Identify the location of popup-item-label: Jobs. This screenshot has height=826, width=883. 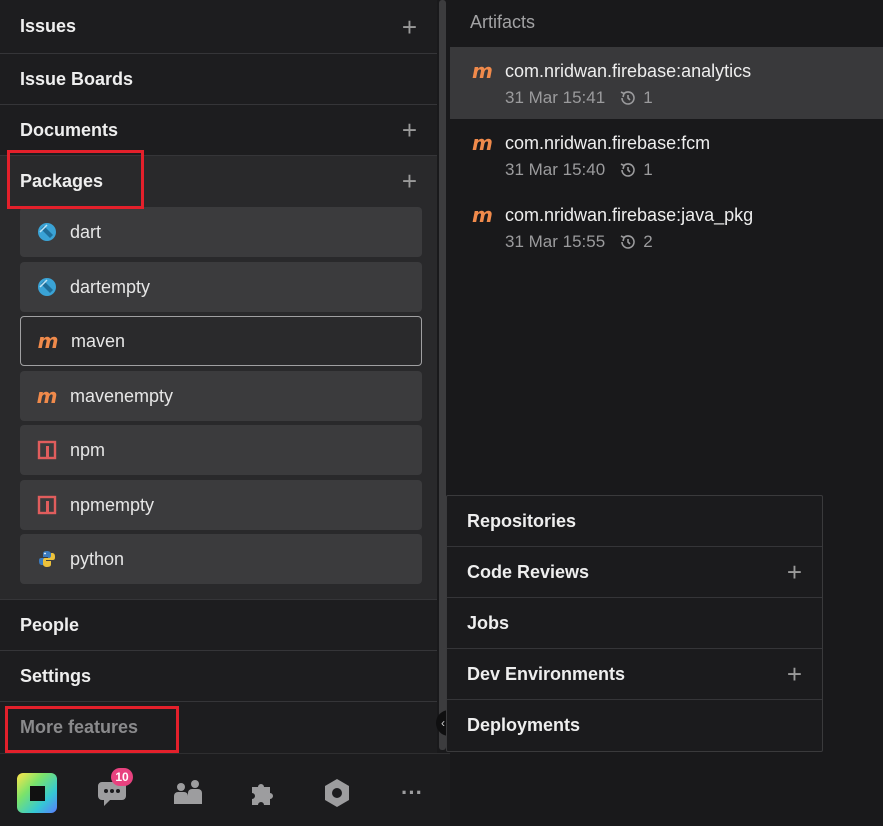
(488, 622).